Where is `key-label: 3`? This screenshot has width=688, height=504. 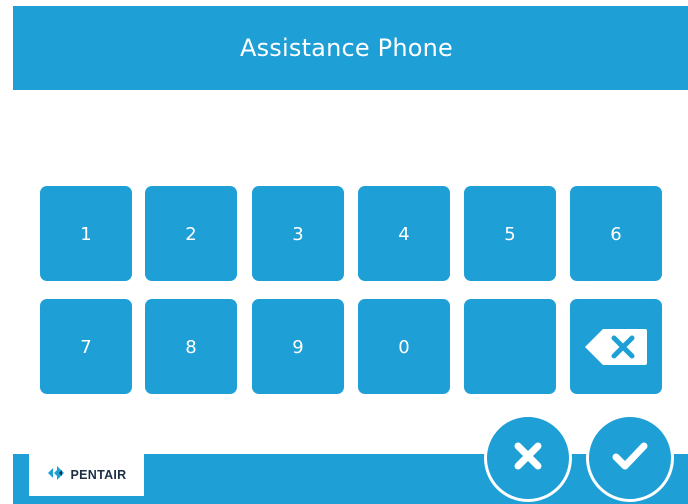 key-label: 3 is located at coordinates (298, 234).